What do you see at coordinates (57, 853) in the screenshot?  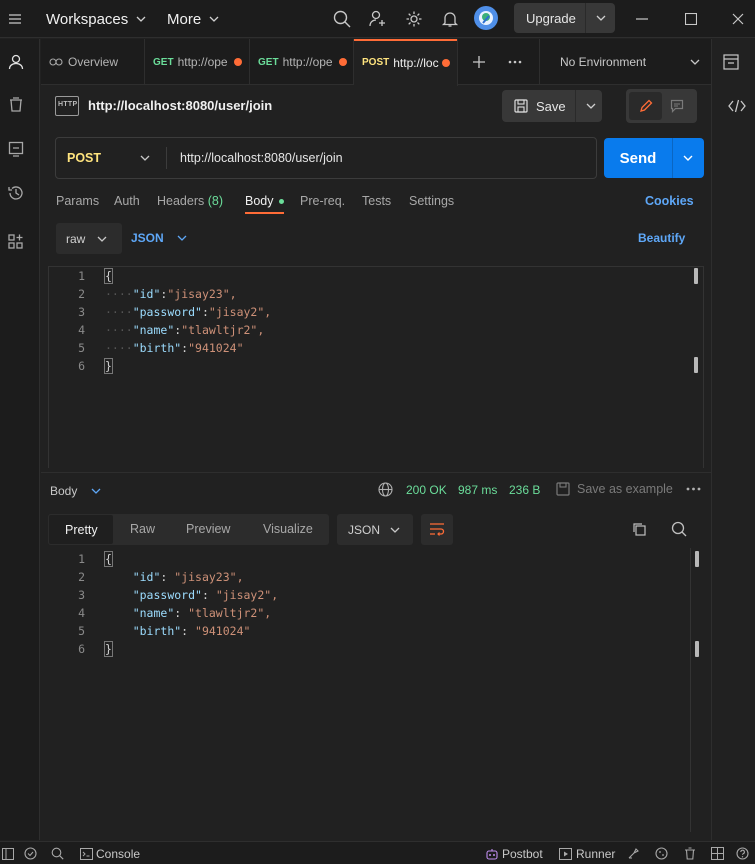 I see `find-icon` at bounding box center [57, 853].